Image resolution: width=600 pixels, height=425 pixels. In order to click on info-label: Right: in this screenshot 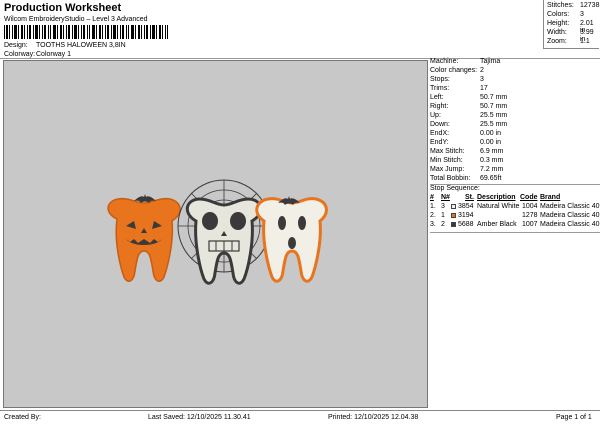, I will do `click(439, 106)`.